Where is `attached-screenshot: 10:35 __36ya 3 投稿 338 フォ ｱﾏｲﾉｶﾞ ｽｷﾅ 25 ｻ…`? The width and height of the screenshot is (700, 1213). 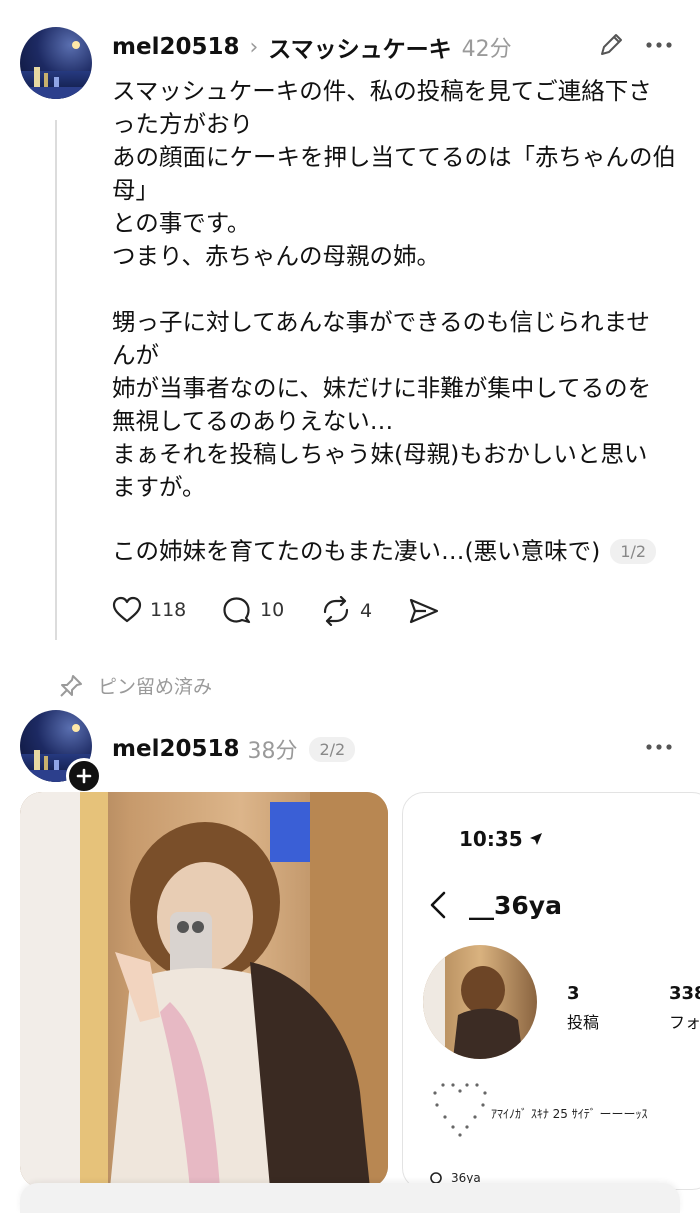
attached-screenshot: 10:35 __36ya 3 投稿 338 フォ ｱﾏｲﾉｶﾞ ｽｷﾅ 25 ｻ… is located at coordinates (551, 991).